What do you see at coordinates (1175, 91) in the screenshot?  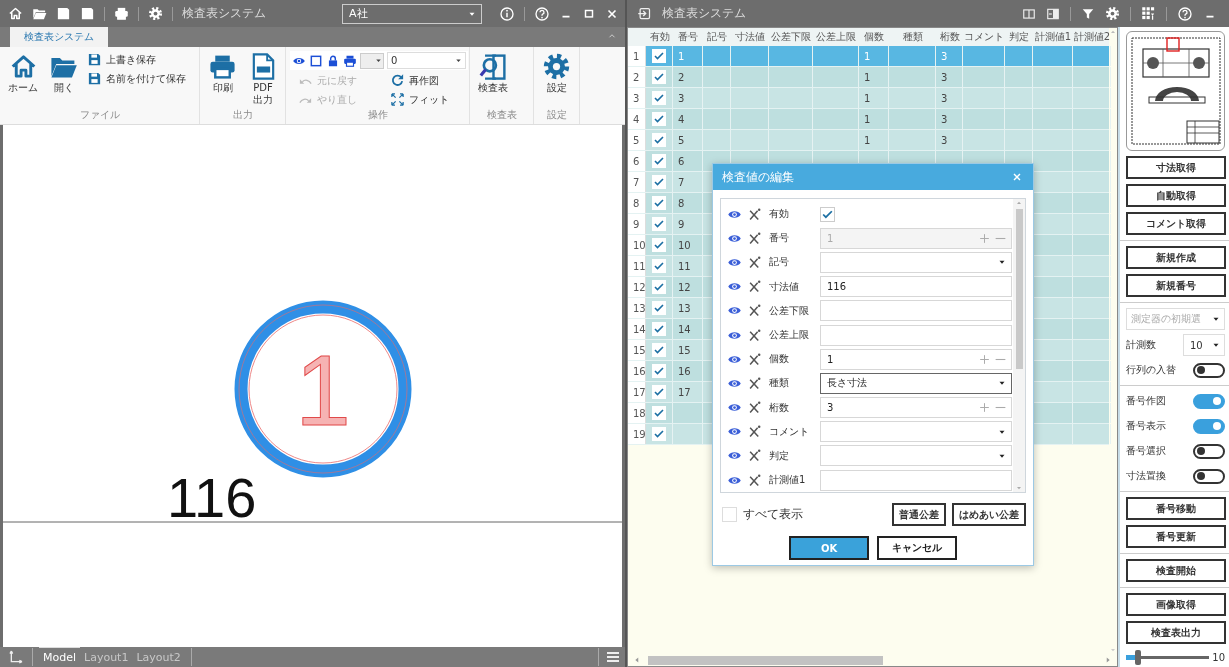 I see `preview-drawing` at bounding box center [1175, 91].